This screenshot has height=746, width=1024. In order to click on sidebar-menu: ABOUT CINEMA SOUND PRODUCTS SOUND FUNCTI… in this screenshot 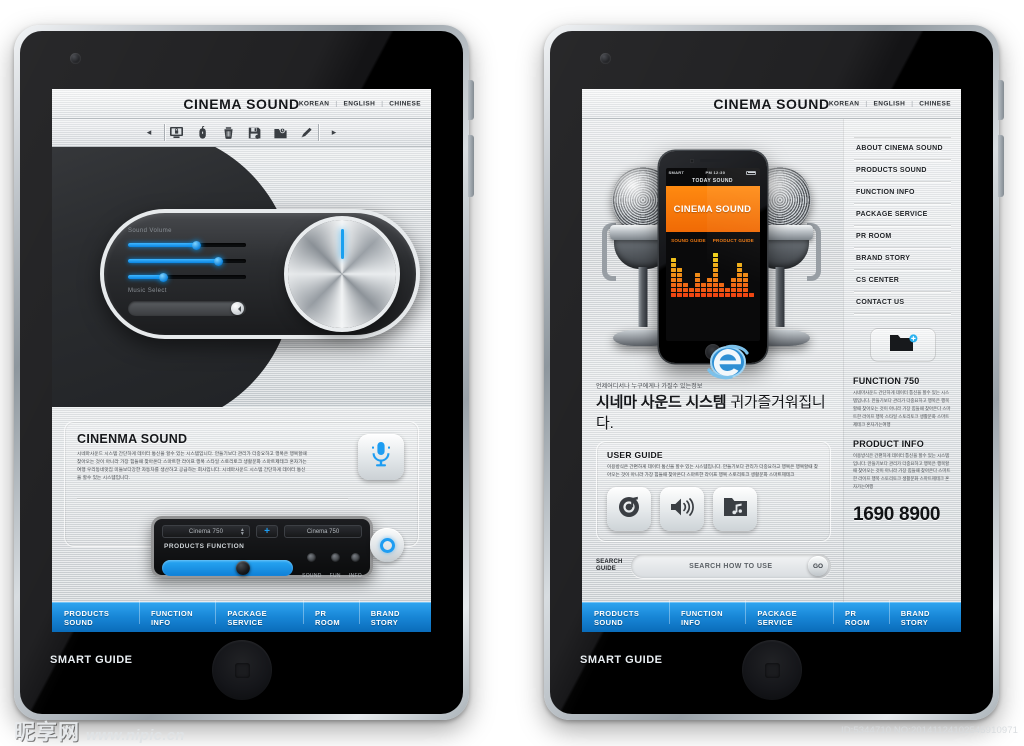, I will do `click(902, 225)`.